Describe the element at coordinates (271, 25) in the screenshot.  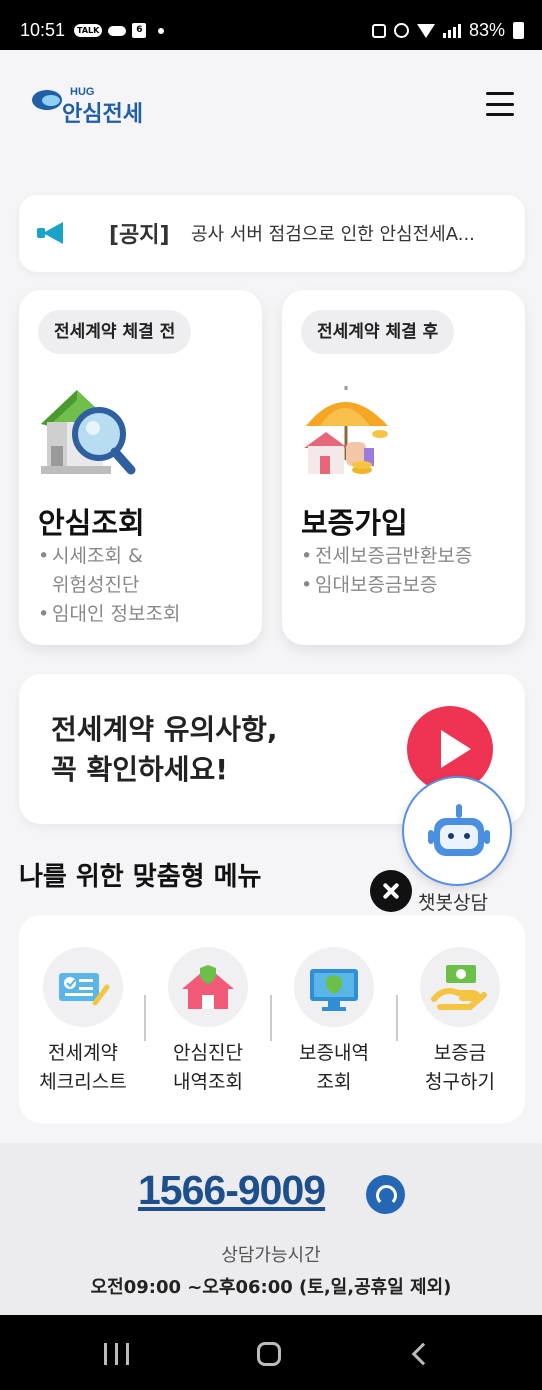
I see `status-bar: 10:51 TALK 6 83%` at that location.